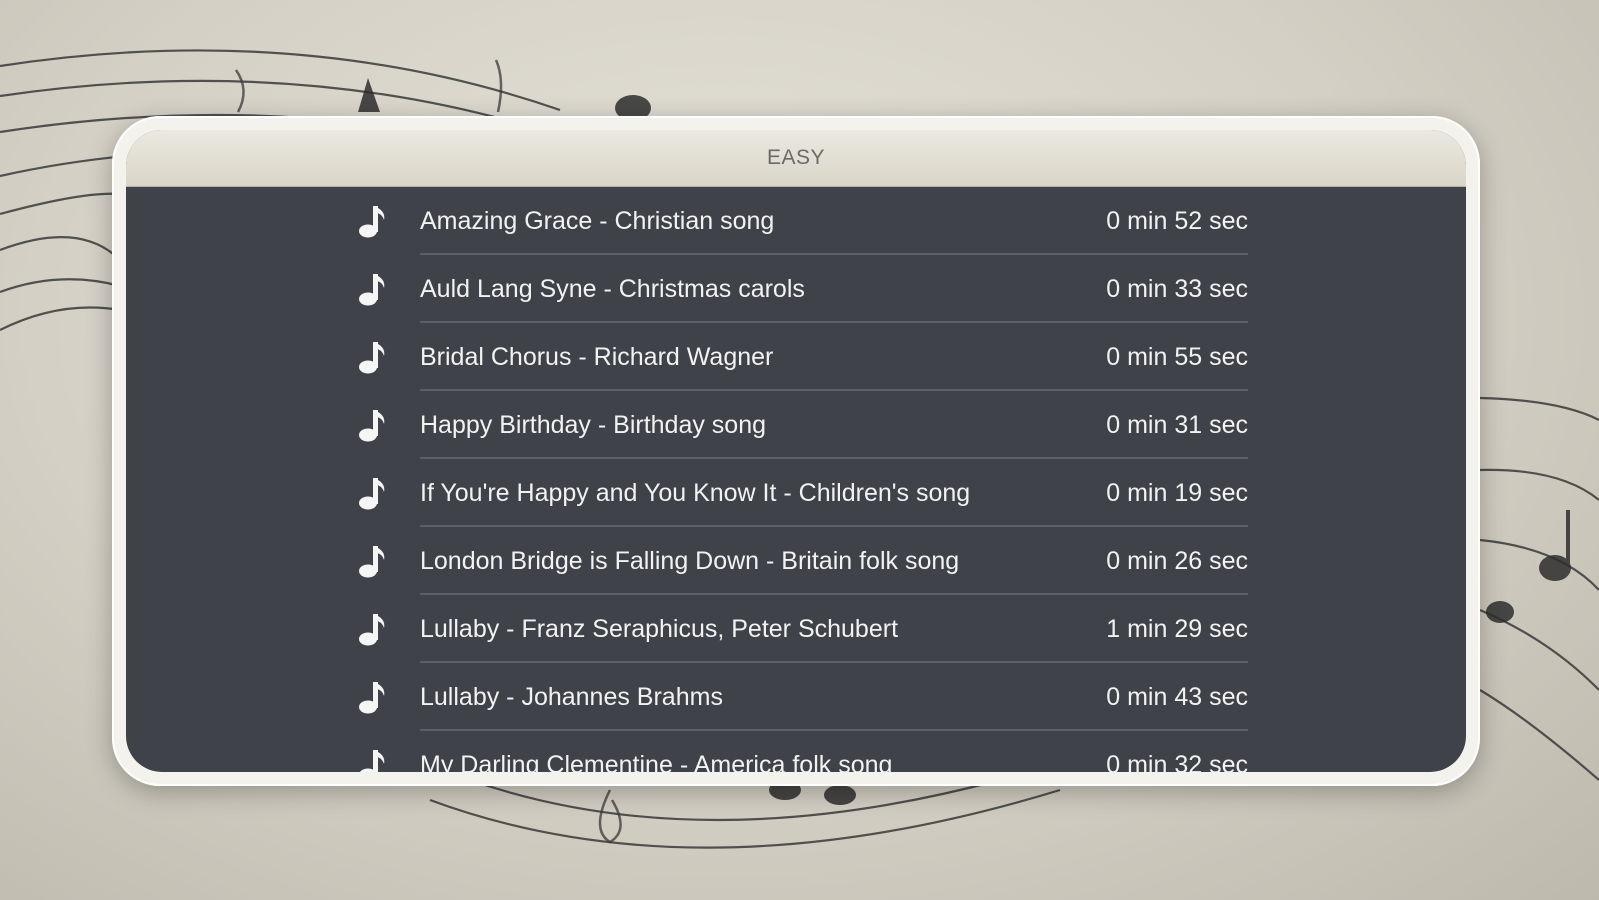  What do you see at coordinates (571, 696) in the screenshot?
I see `song-title: Lullaby - Johannes Brahms` at bounding box center [571, 696].